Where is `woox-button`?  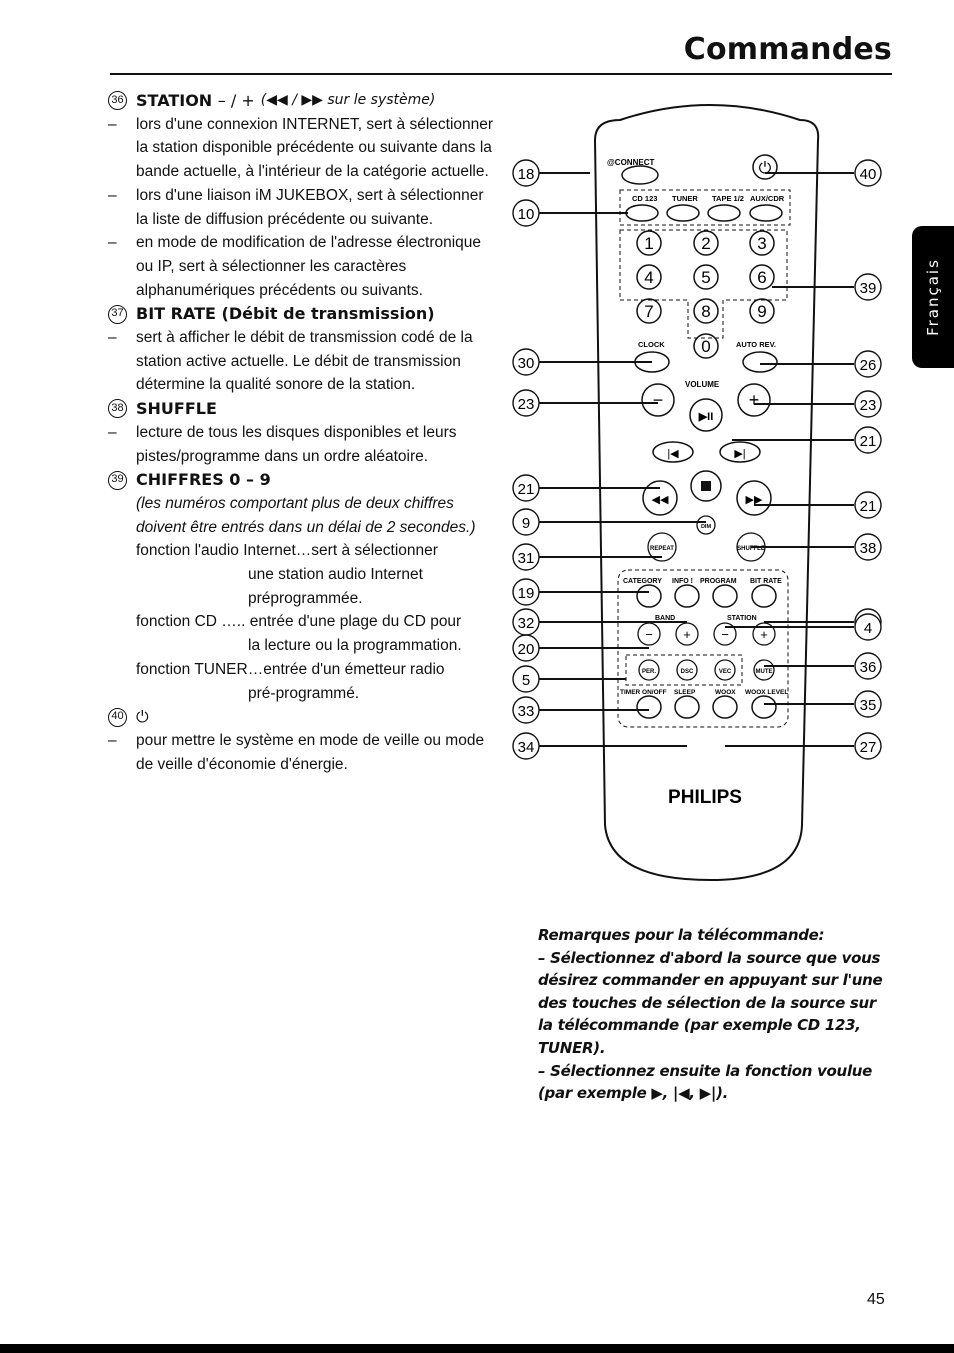 woox-button is located at coordinates (725, 707).